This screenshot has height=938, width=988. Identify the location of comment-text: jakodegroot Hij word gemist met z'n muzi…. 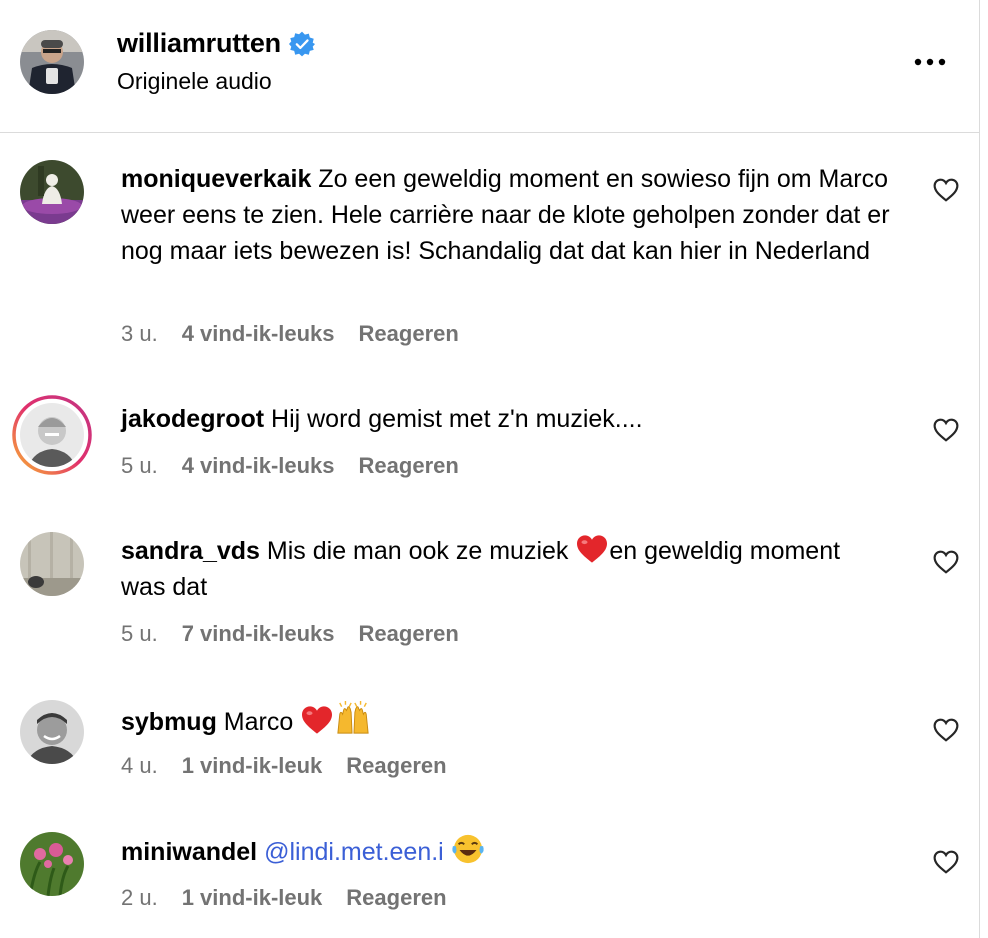
(506, 419).